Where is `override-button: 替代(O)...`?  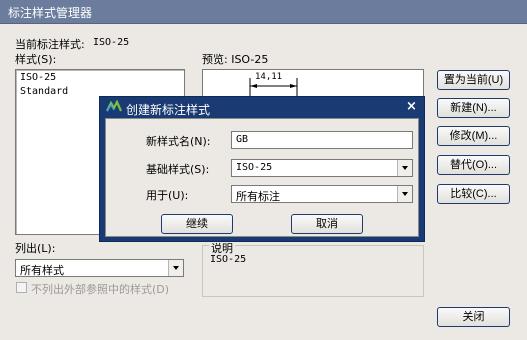 override-button: 替代(O)... is located at coordinates (473, 165).